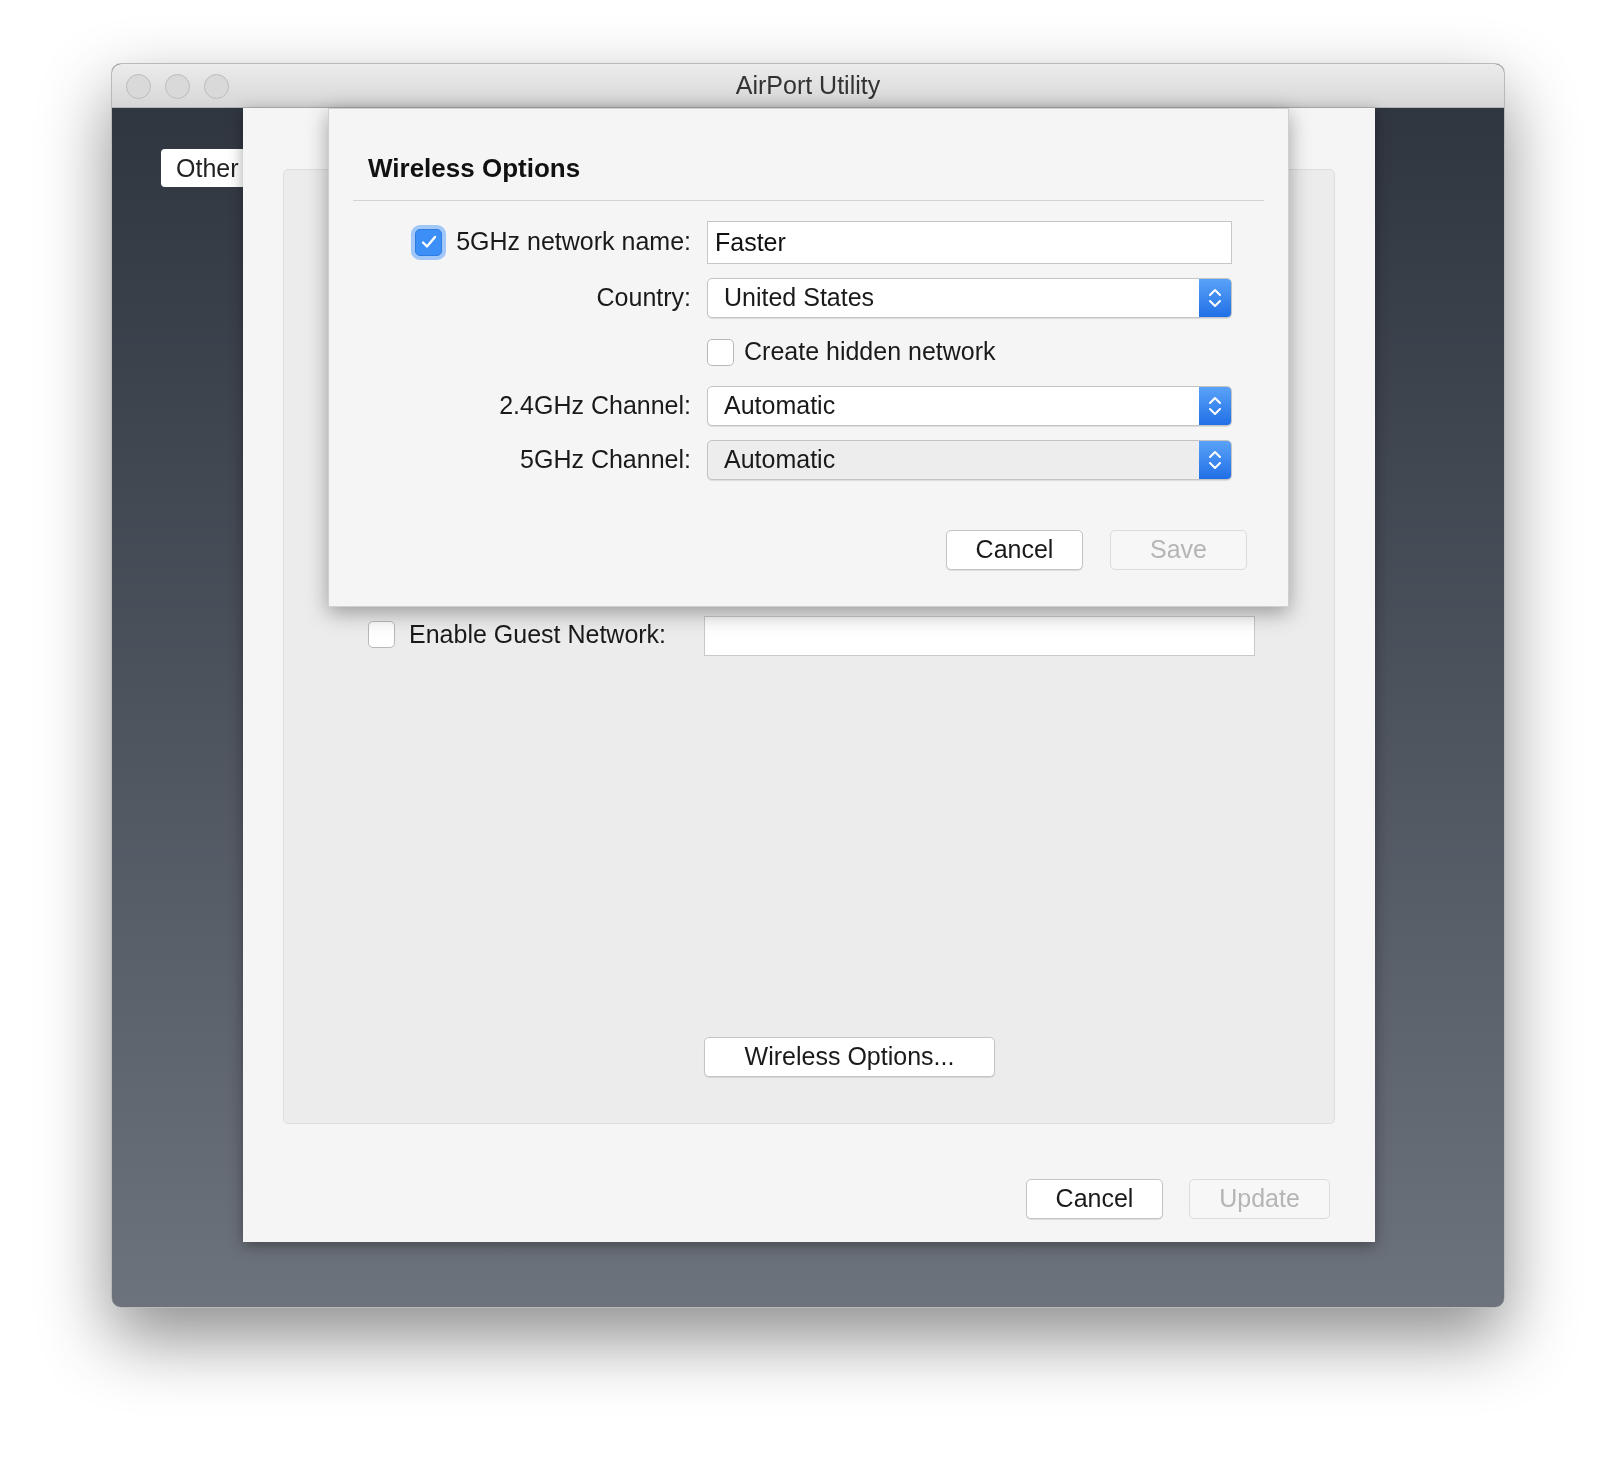 This screenshot has height=1468, width=1616. I want to click on field-label: Country:, so click(643, 298).